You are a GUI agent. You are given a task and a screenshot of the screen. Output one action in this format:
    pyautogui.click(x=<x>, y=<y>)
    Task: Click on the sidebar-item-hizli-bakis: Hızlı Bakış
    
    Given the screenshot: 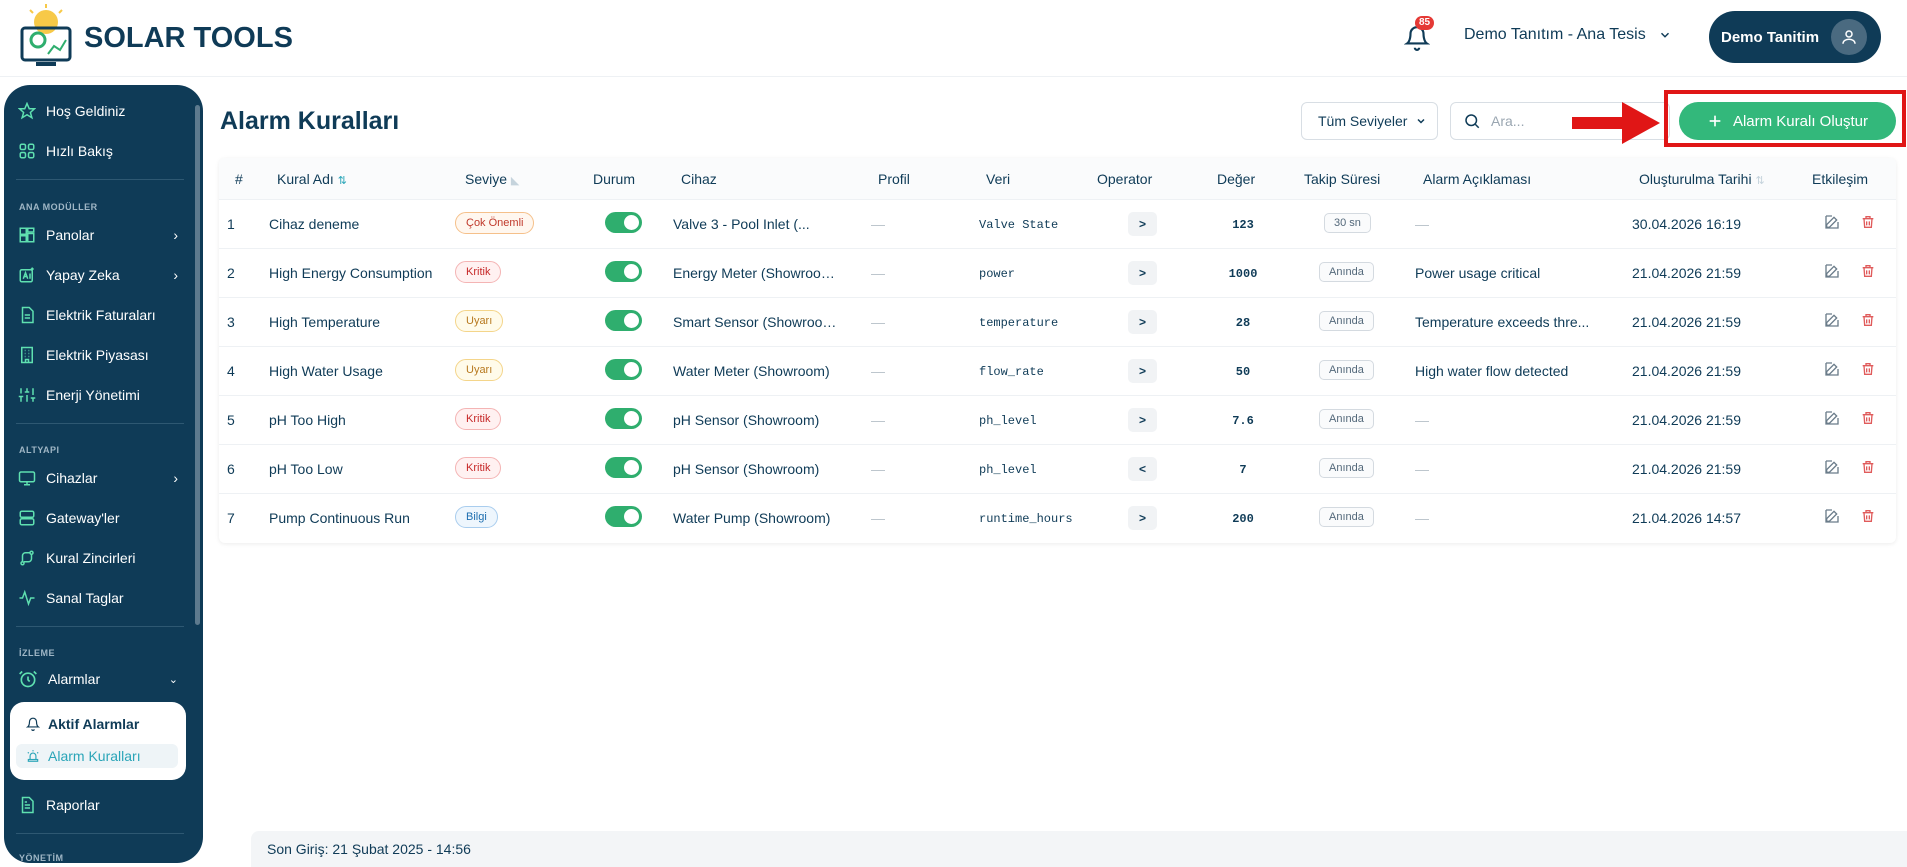 What is the action you would take?
    pyautogui.click(x=98, y=151)
    